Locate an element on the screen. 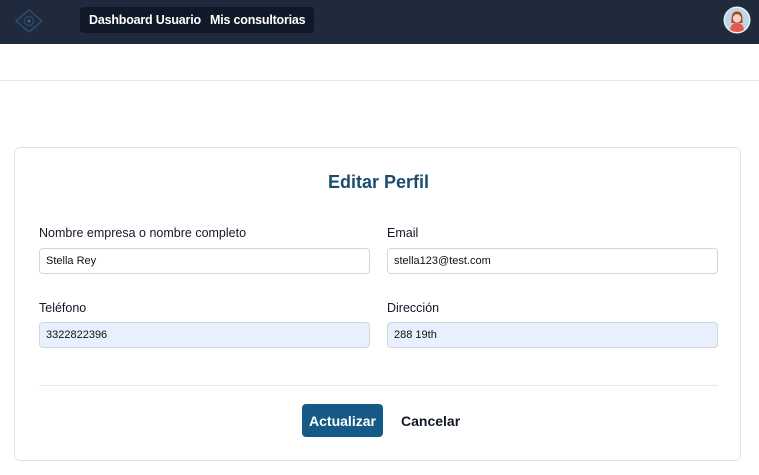 Image resolution: width=759 pixels, height=475 pixels. phone-field is located at coordinates (204, 335).